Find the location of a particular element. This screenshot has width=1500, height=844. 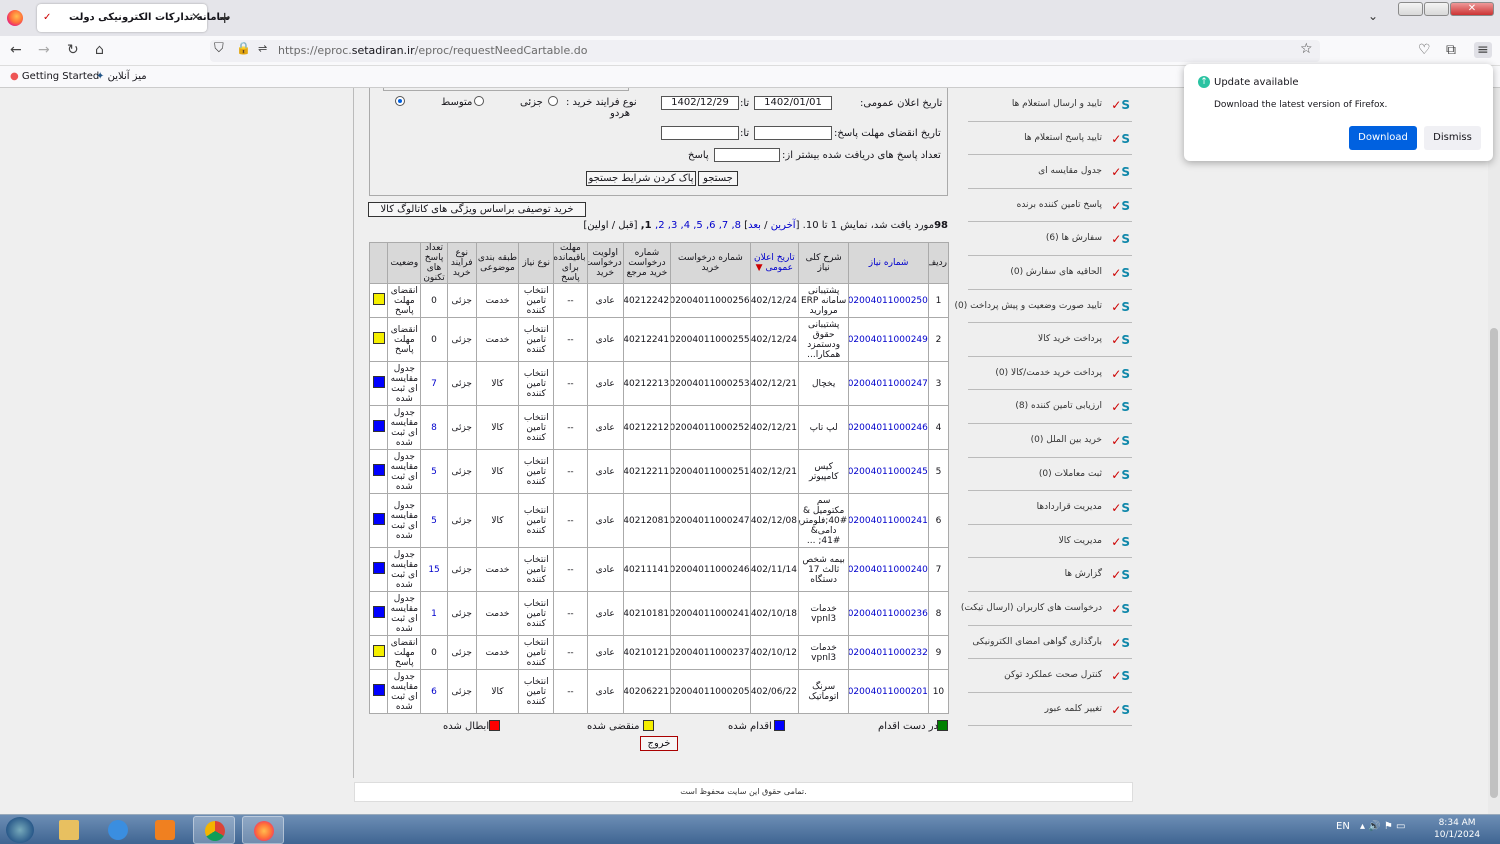

need-number-link: 1102004011000246 is located at coordinates (888, 427).